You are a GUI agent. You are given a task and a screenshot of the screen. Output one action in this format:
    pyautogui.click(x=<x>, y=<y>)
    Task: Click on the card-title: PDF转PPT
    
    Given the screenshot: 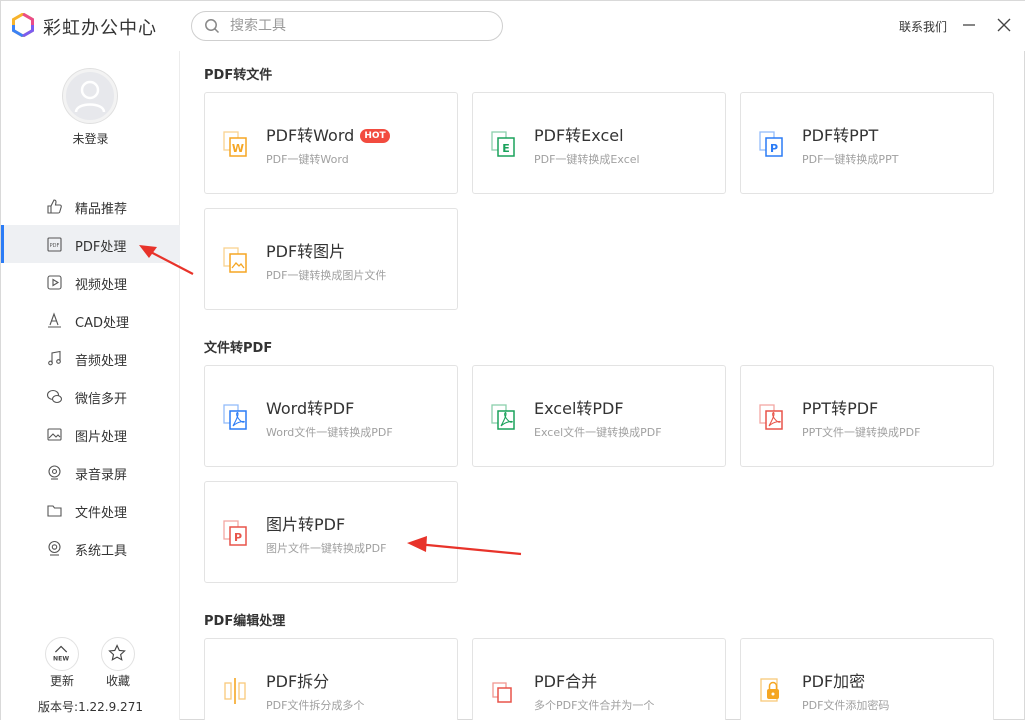 What is the action you would take?
    pyautogui.click(x=840, y=135)
    